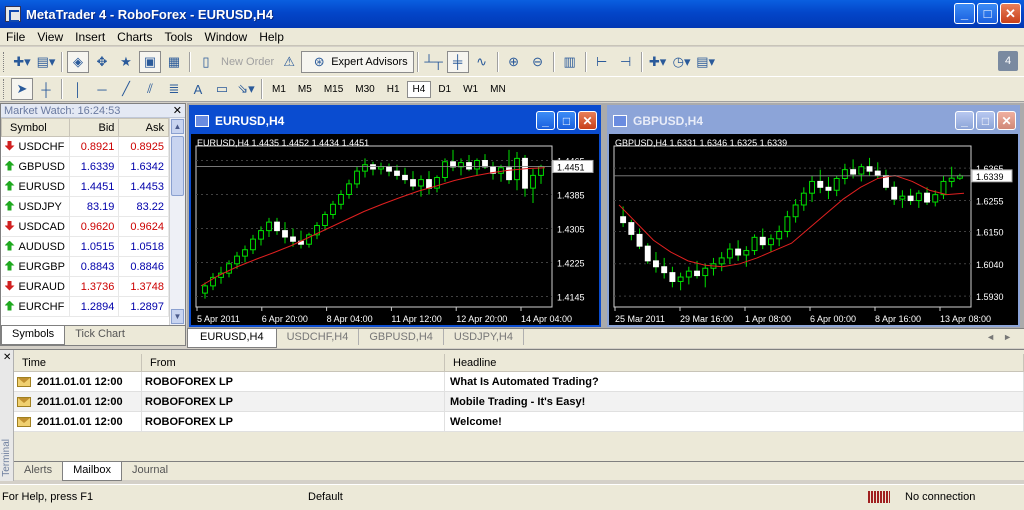 The height and width of the screenshot is (510, 1024). I want to click on close-button: ✕, so click(1010, 13).